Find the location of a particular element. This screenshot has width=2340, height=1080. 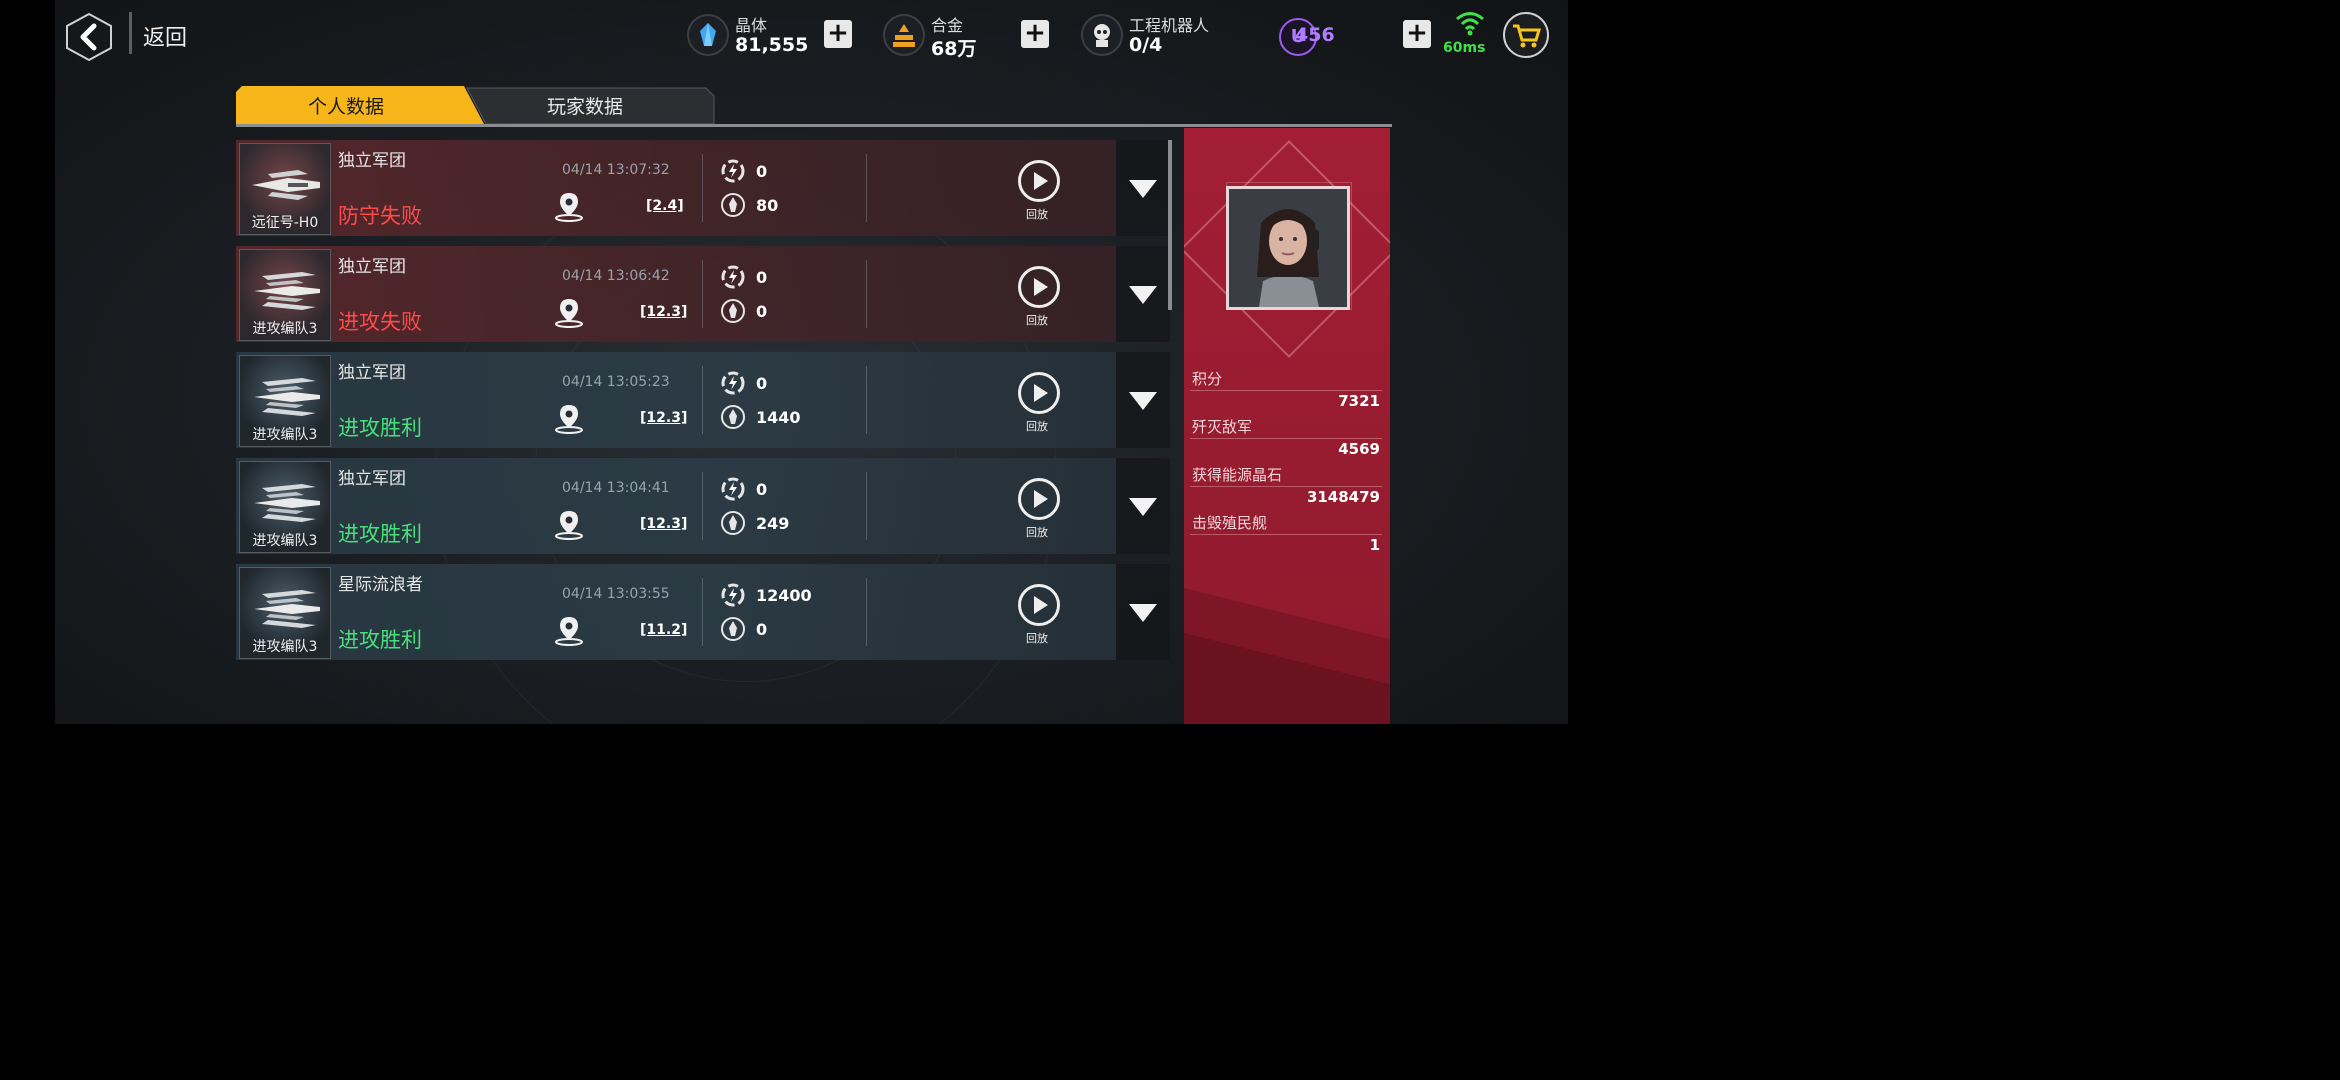

avatar is located at coordinates (1288, 248).